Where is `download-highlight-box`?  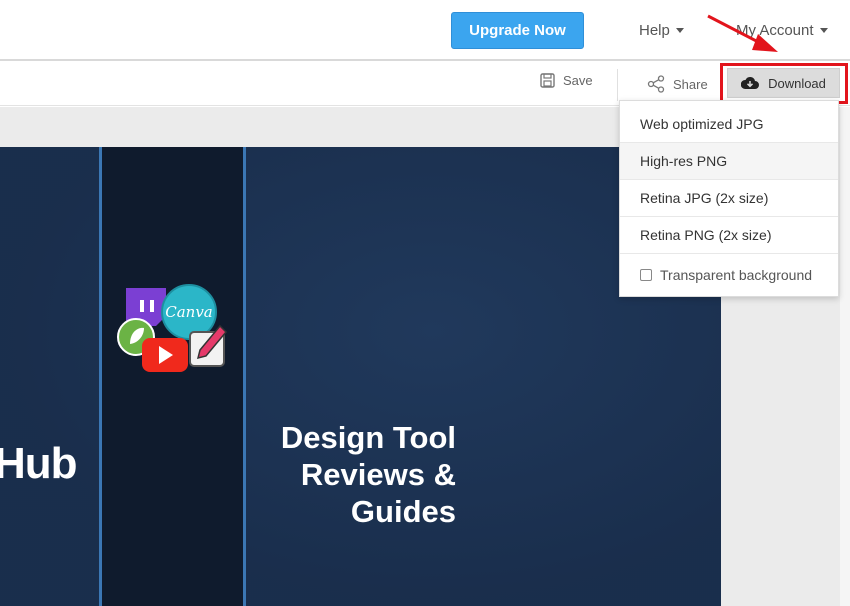 download-highlight-box is located at coordinates (784, 83).